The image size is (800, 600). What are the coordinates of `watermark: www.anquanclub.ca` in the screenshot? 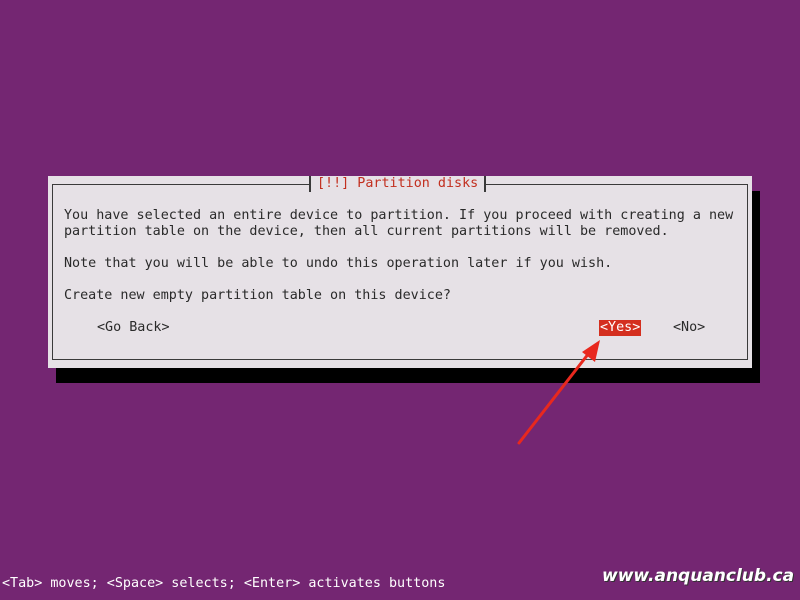 It's located at (698, 576).